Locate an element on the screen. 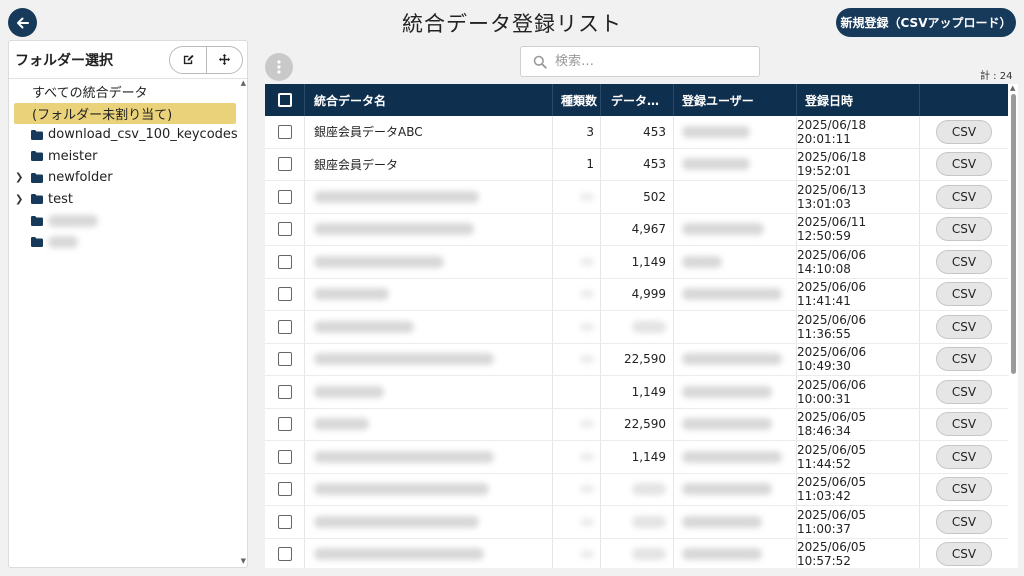 This screenshot has width=1024, height=576. table-row: 2025/06/05 11:03:42 CSV is located at coordinates (636, 489).